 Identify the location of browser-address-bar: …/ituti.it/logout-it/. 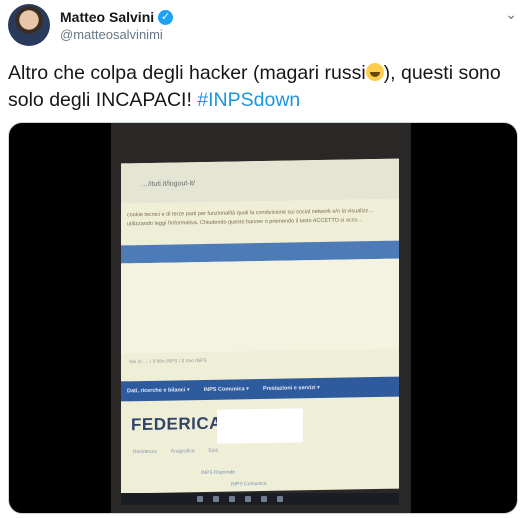
(260, 181).